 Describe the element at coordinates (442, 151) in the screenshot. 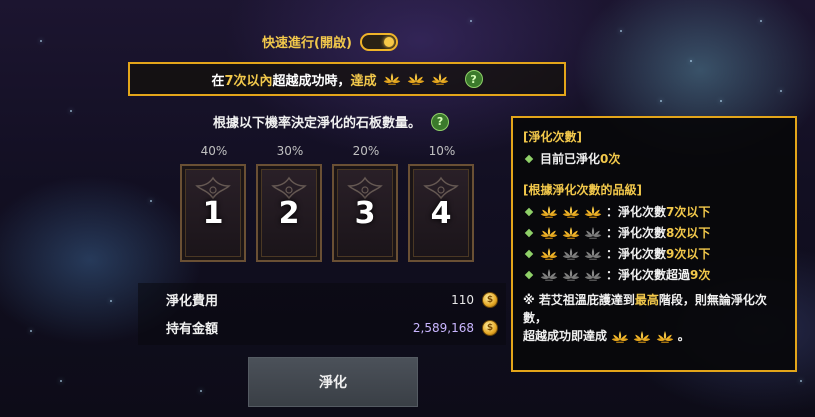

I see `slab-probability: 10%` at that location.